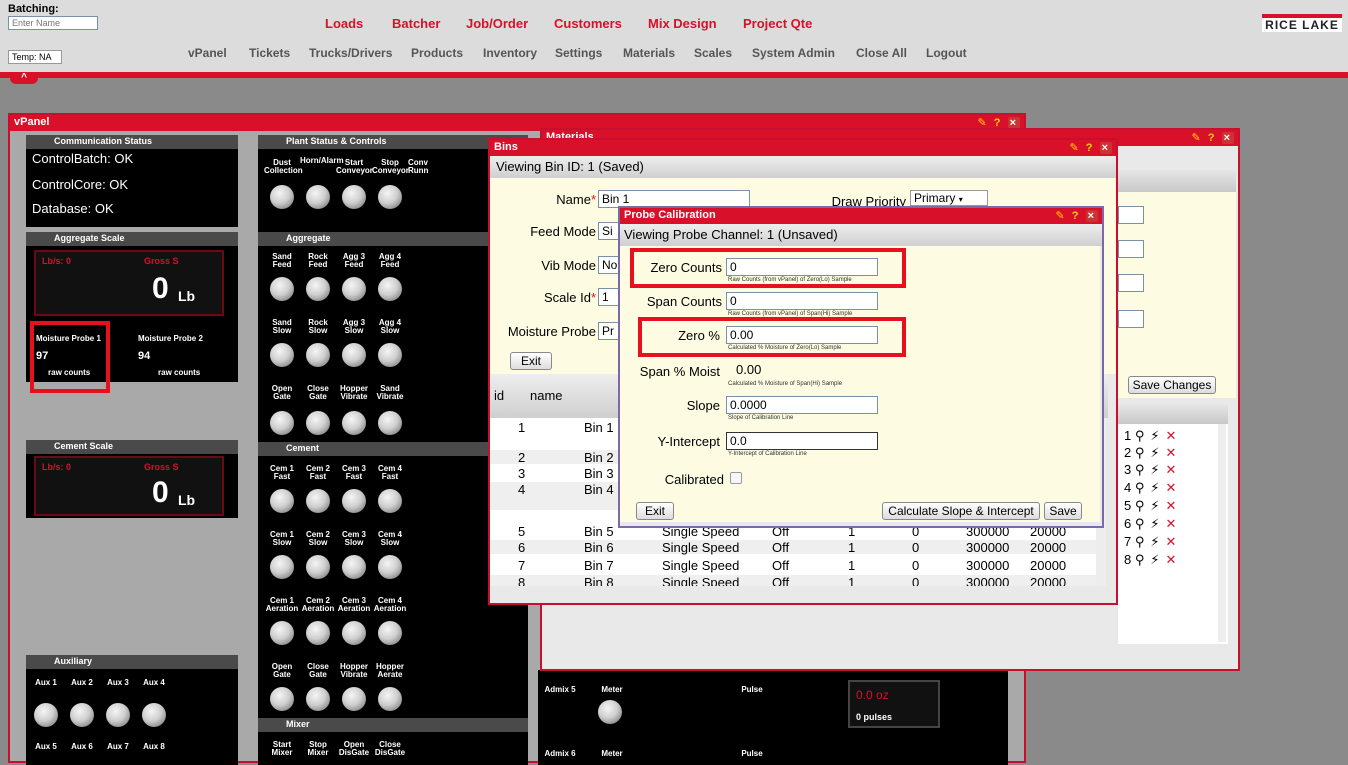  Describe the element at coordinates (318, 501) in the screenshot. I see `cem2-fast-knob` at that location.